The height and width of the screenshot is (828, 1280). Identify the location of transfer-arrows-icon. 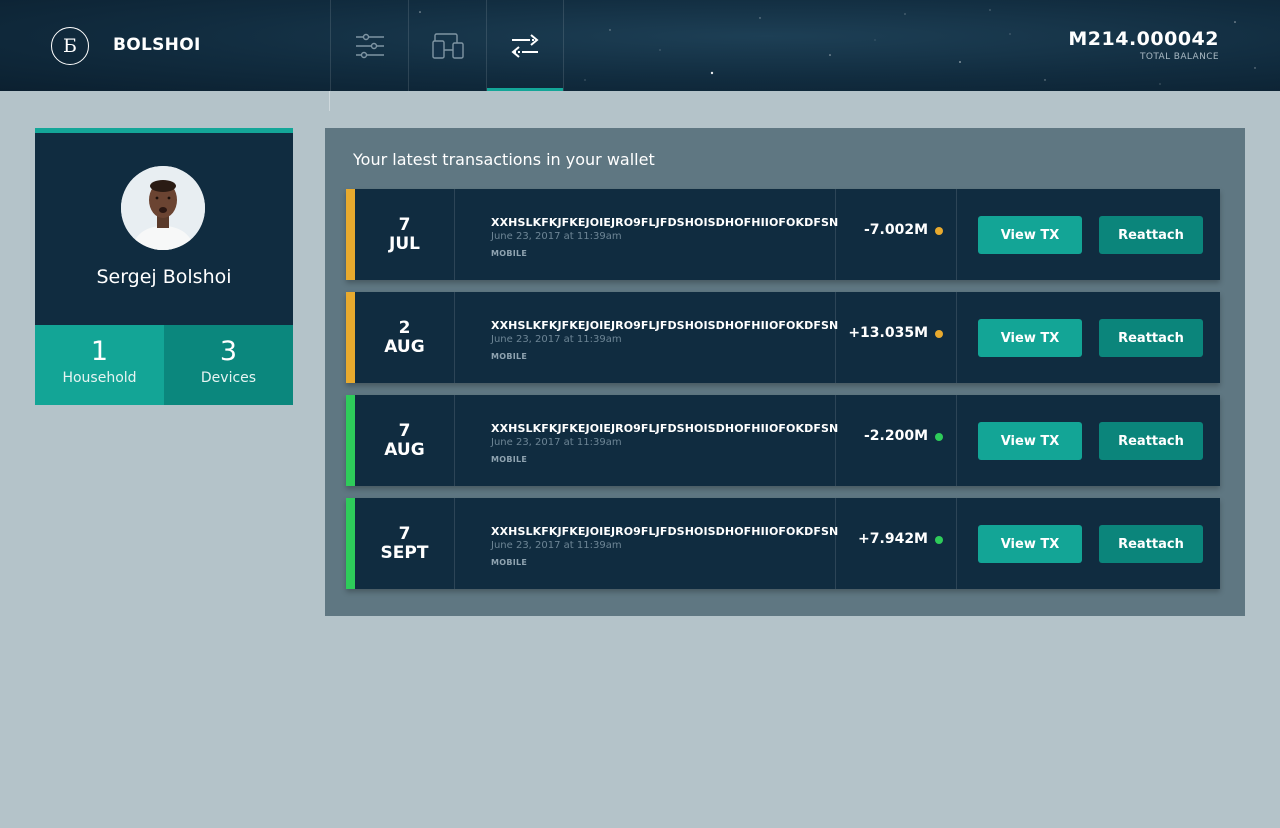
(525, 45).